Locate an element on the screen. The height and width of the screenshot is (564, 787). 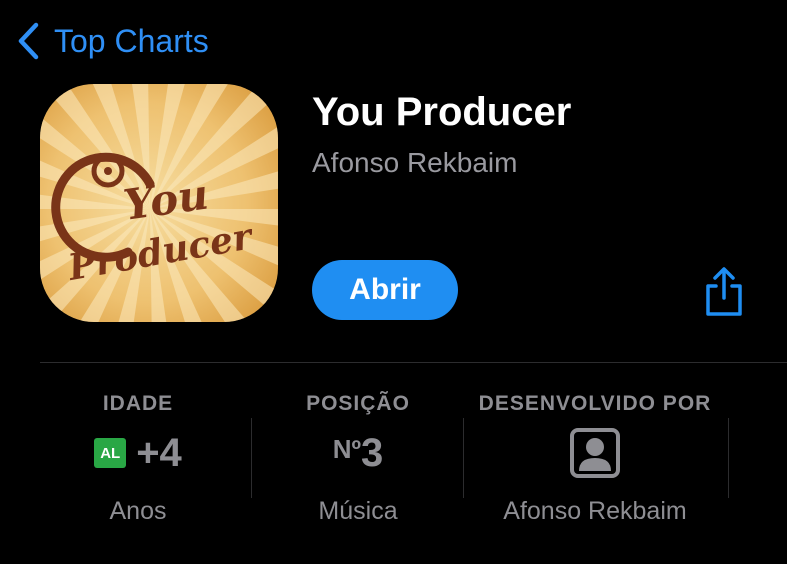
info-rank: POSIÇÃO Nº 3 Música is located at coordinates (358, 460).